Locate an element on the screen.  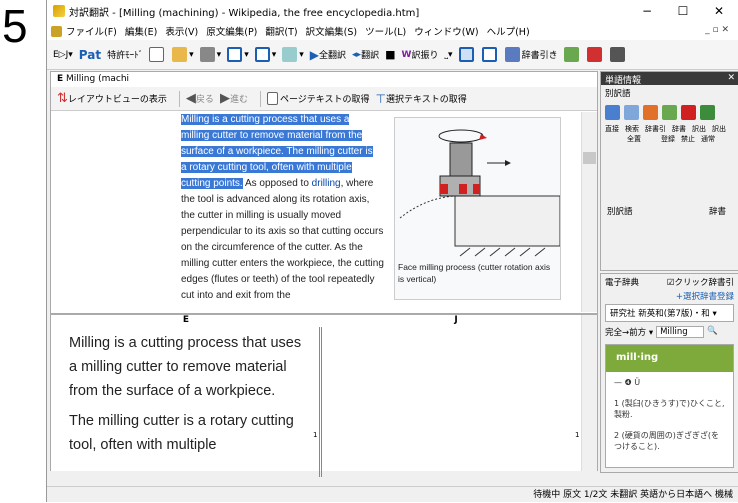
menu-translate: 翻訳(T) is located at coordinates (281, 31).